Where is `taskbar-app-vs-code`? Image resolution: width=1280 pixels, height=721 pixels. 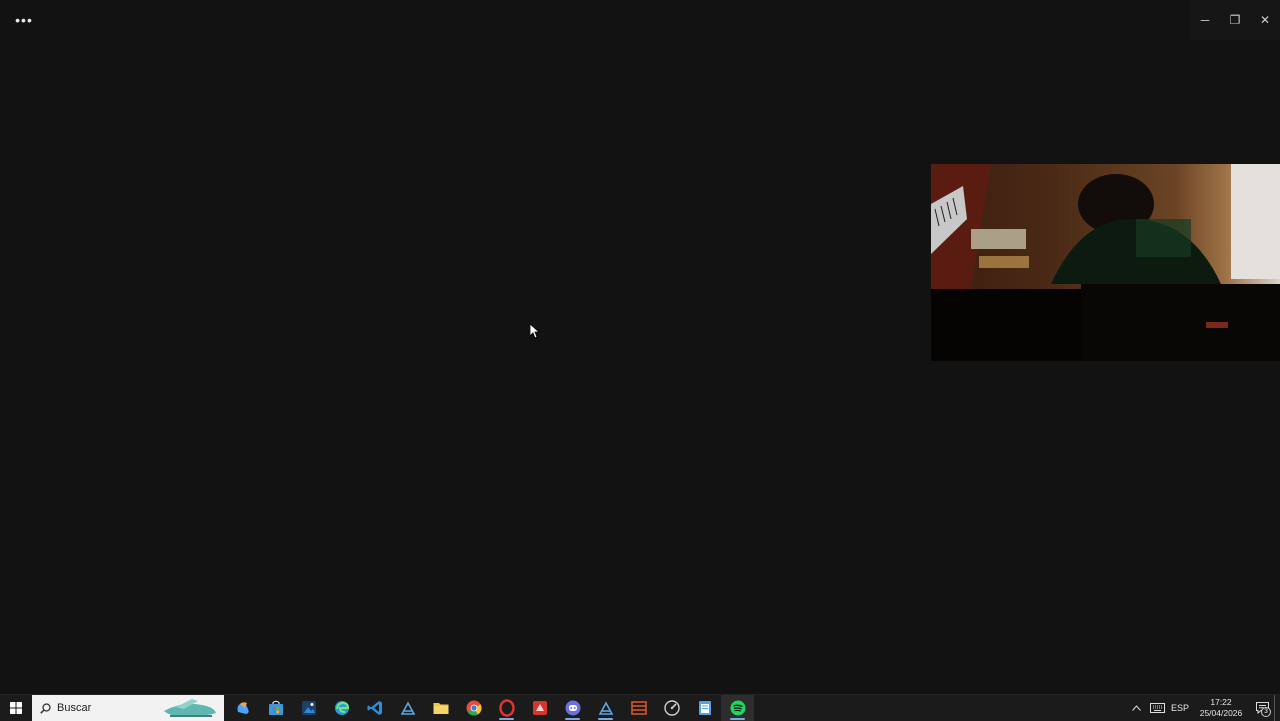 taskbar-app-vs-code is located at coordinates (374, 708).